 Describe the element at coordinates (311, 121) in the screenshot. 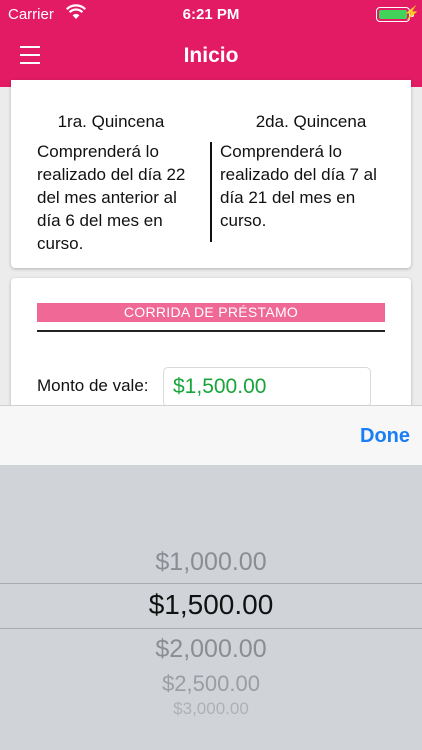

I see `second-quincena-title: 2da. Quincena` at that location.